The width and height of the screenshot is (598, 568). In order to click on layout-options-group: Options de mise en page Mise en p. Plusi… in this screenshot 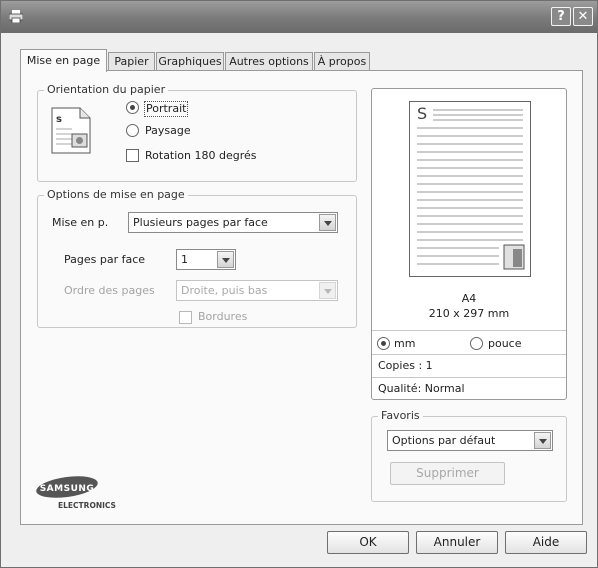, I will do `click(197, 258)`.